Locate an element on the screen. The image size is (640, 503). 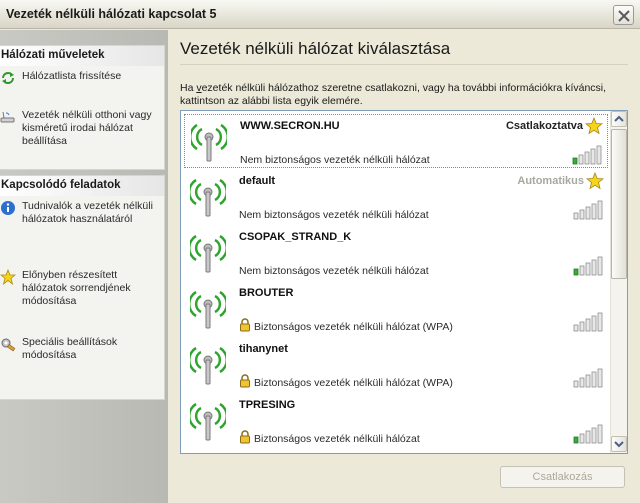
close-button is located at coordinates (623, 15).